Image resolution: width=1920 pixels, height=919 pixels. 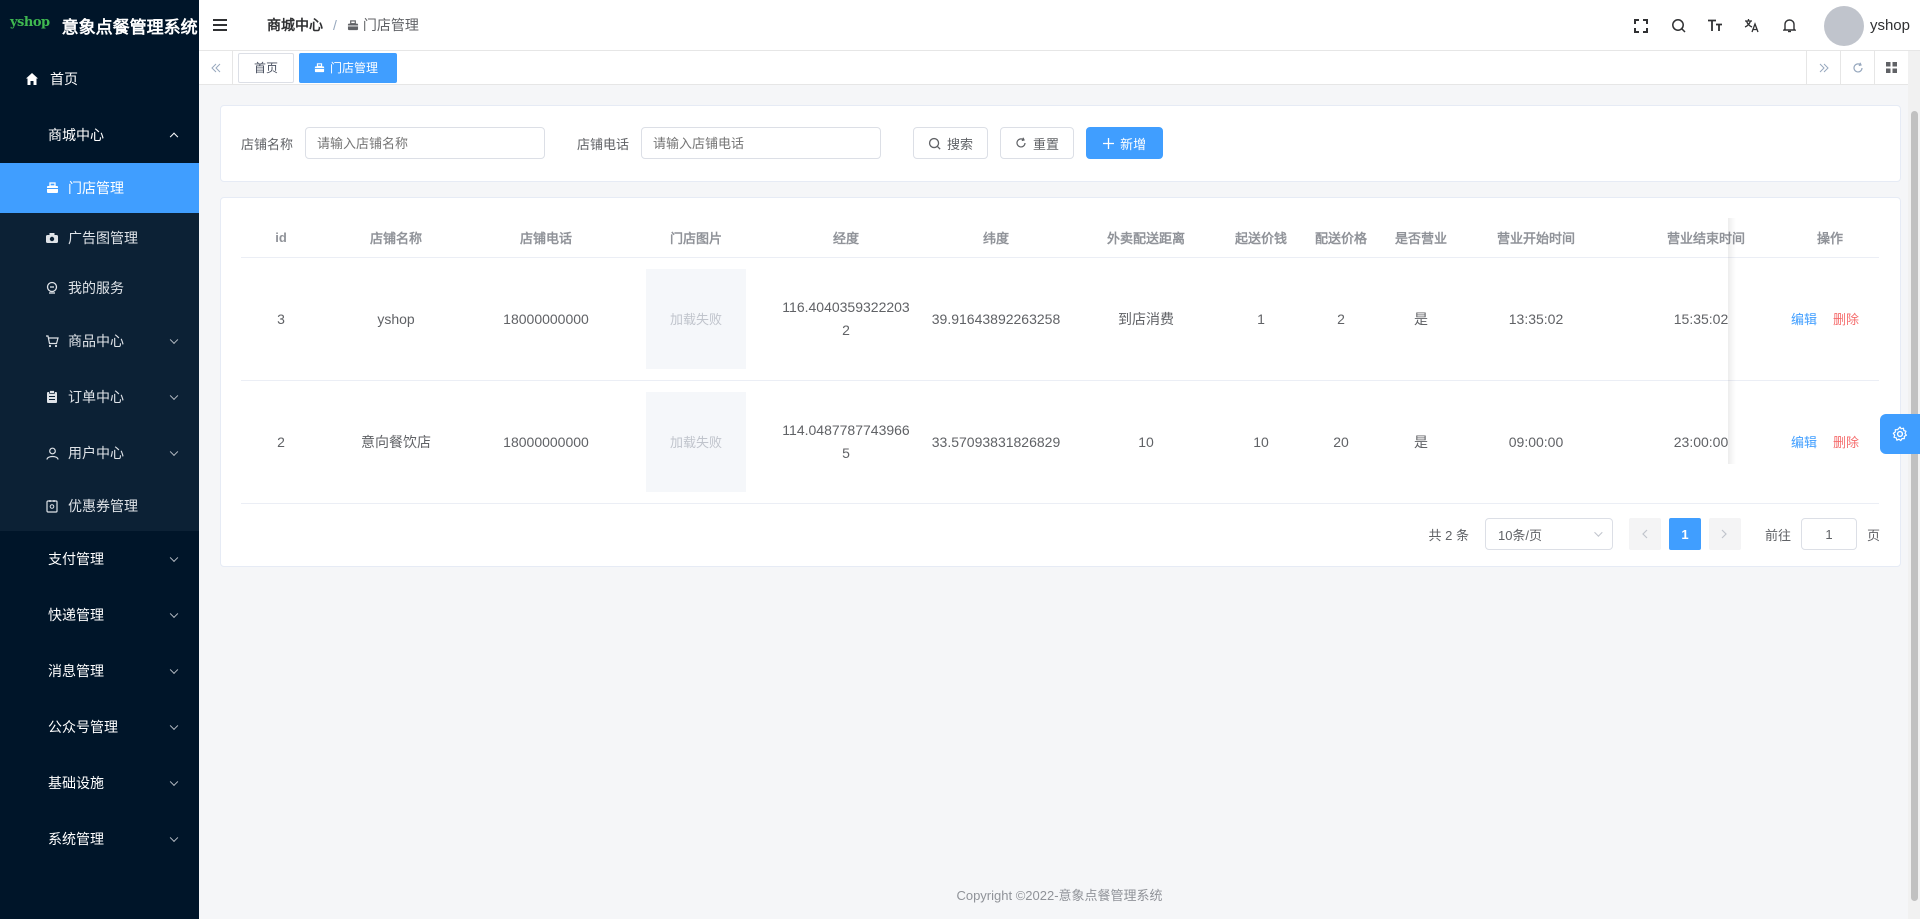 I want to click on sidebar-item-order-center: 订单中心, so click(x=99, y=397).